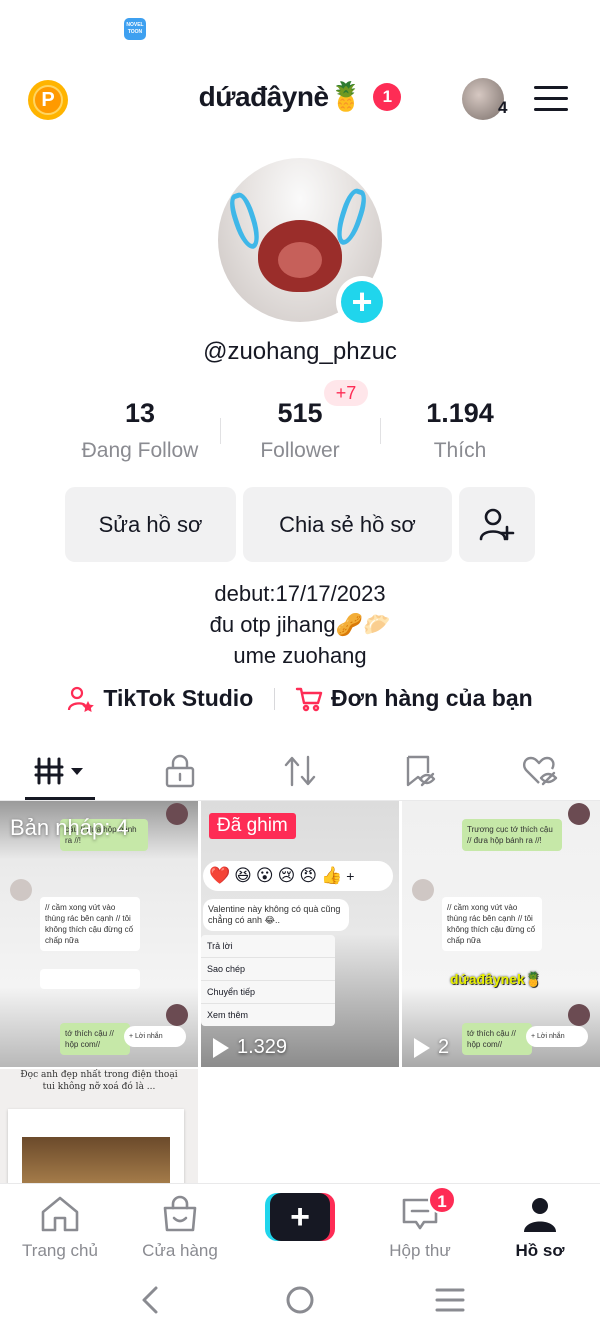  What do you see at coordinates (81, 699) in the screenshot?
I see `studio-user-star-icon` at bounding box center [81, 699].